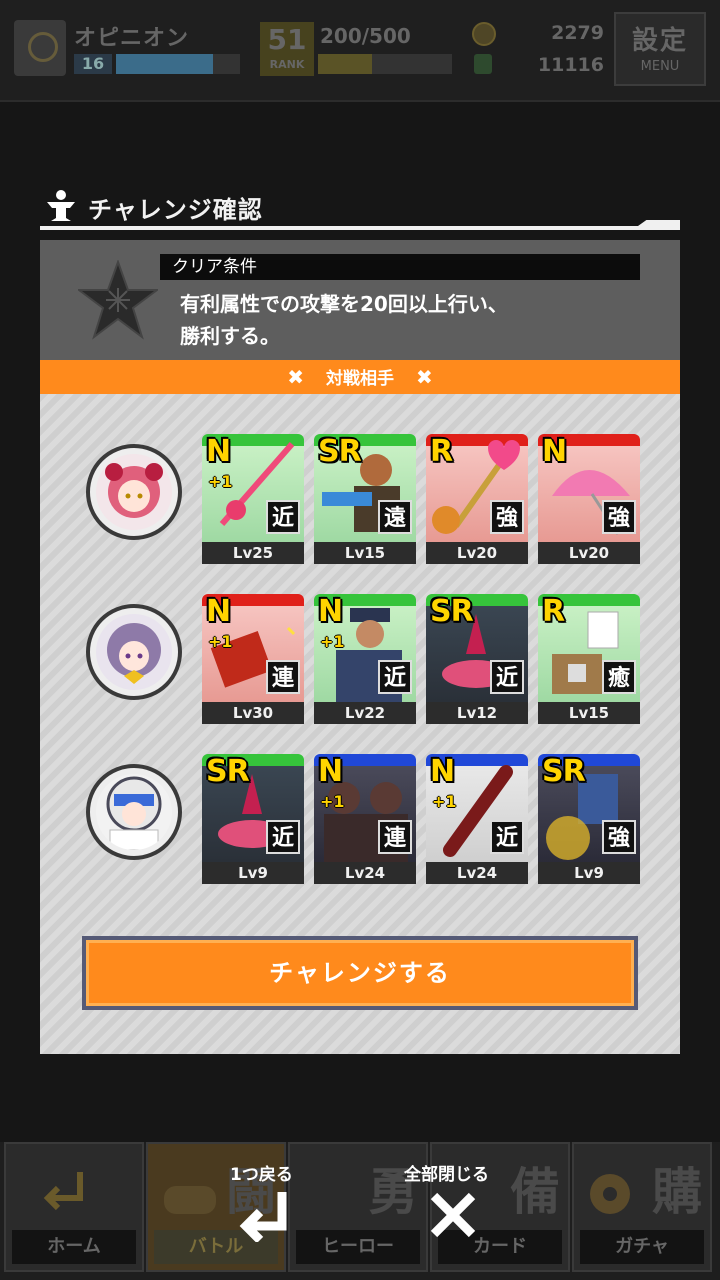 The height and width of the screenshot is (1280, 720). What do you see at coordinates (642, 1207) in the screenshot?
I see `nav-gacha: 購 ガチャ` at bounding box center [642, 1207].